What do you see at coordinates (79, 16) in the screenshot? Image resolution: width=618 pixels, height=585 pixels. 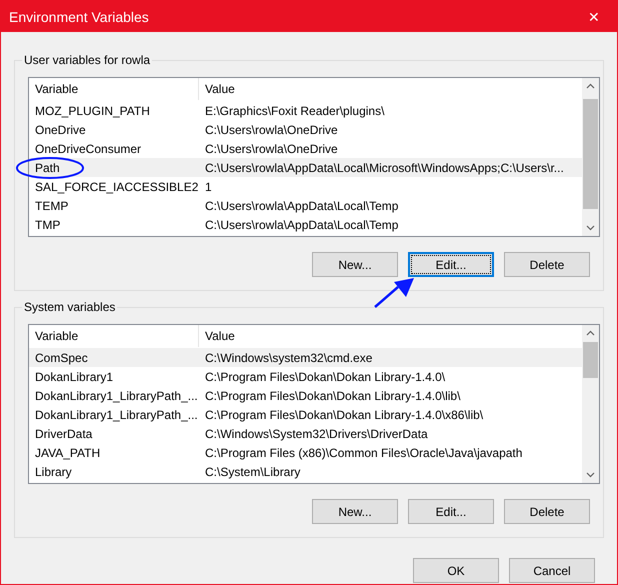 I see `window-title: Environment Variables` at bounding box center [79, 16].